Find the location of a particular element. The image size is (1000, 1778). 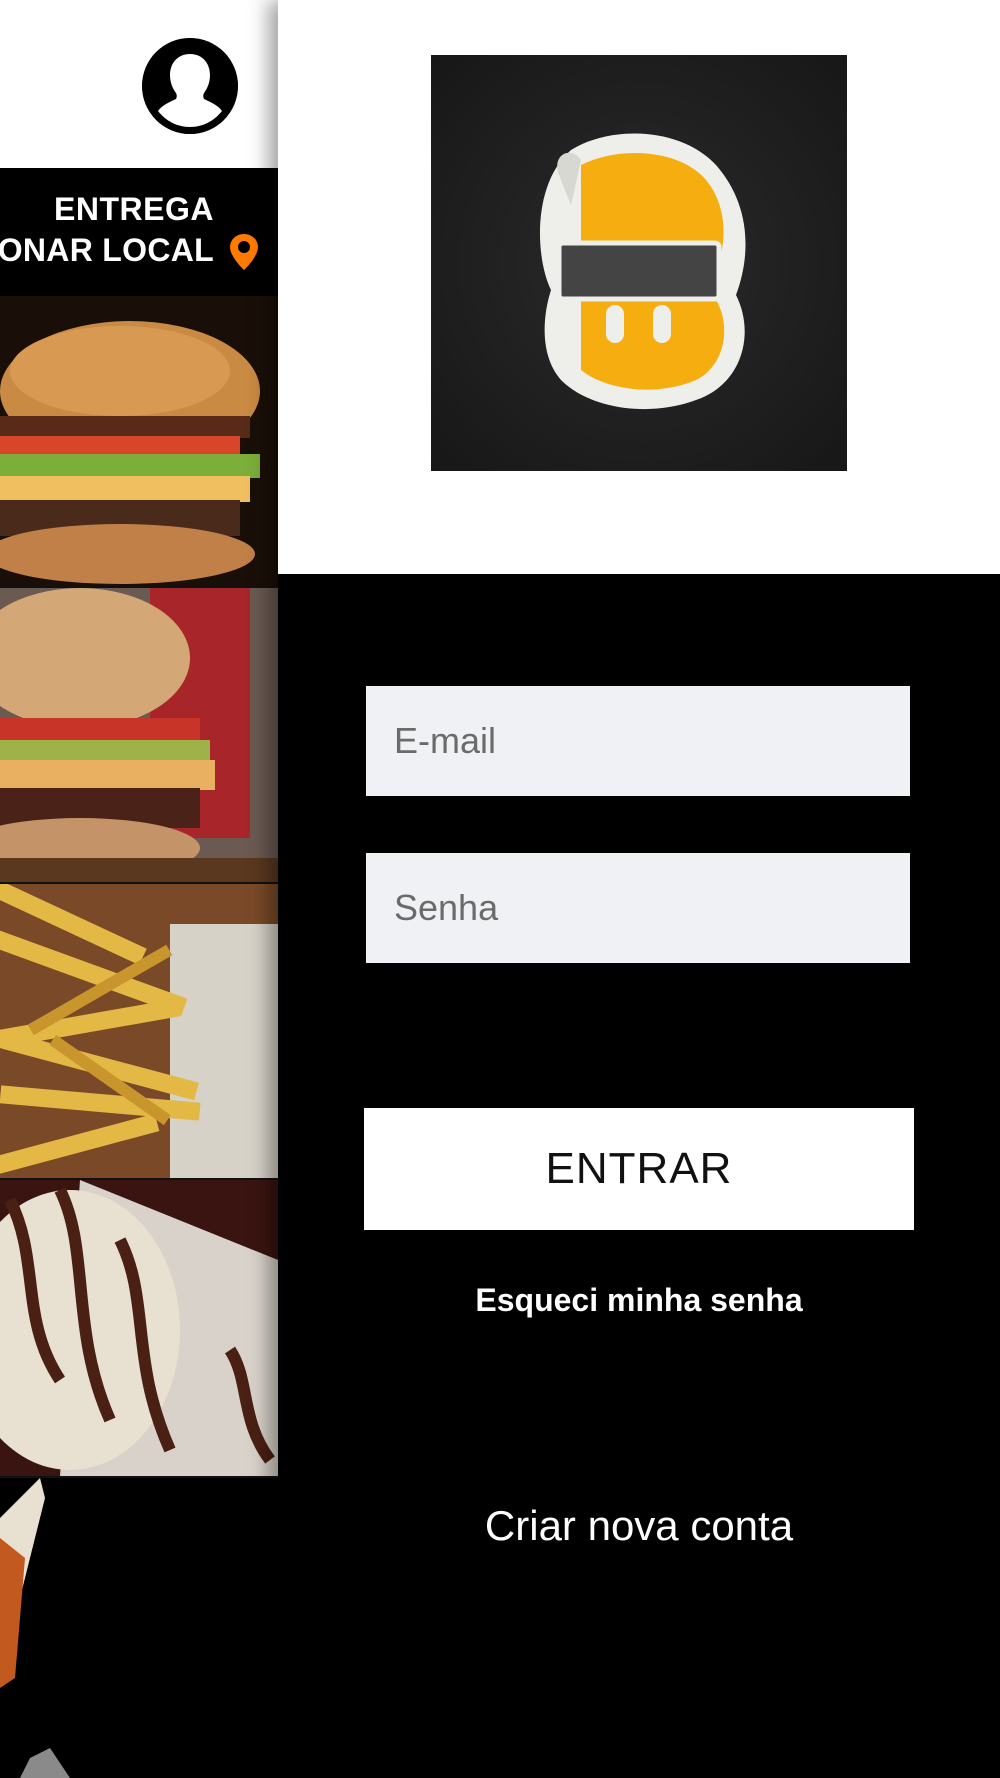

food-tile-drink is located at coordinates (139, 1628).